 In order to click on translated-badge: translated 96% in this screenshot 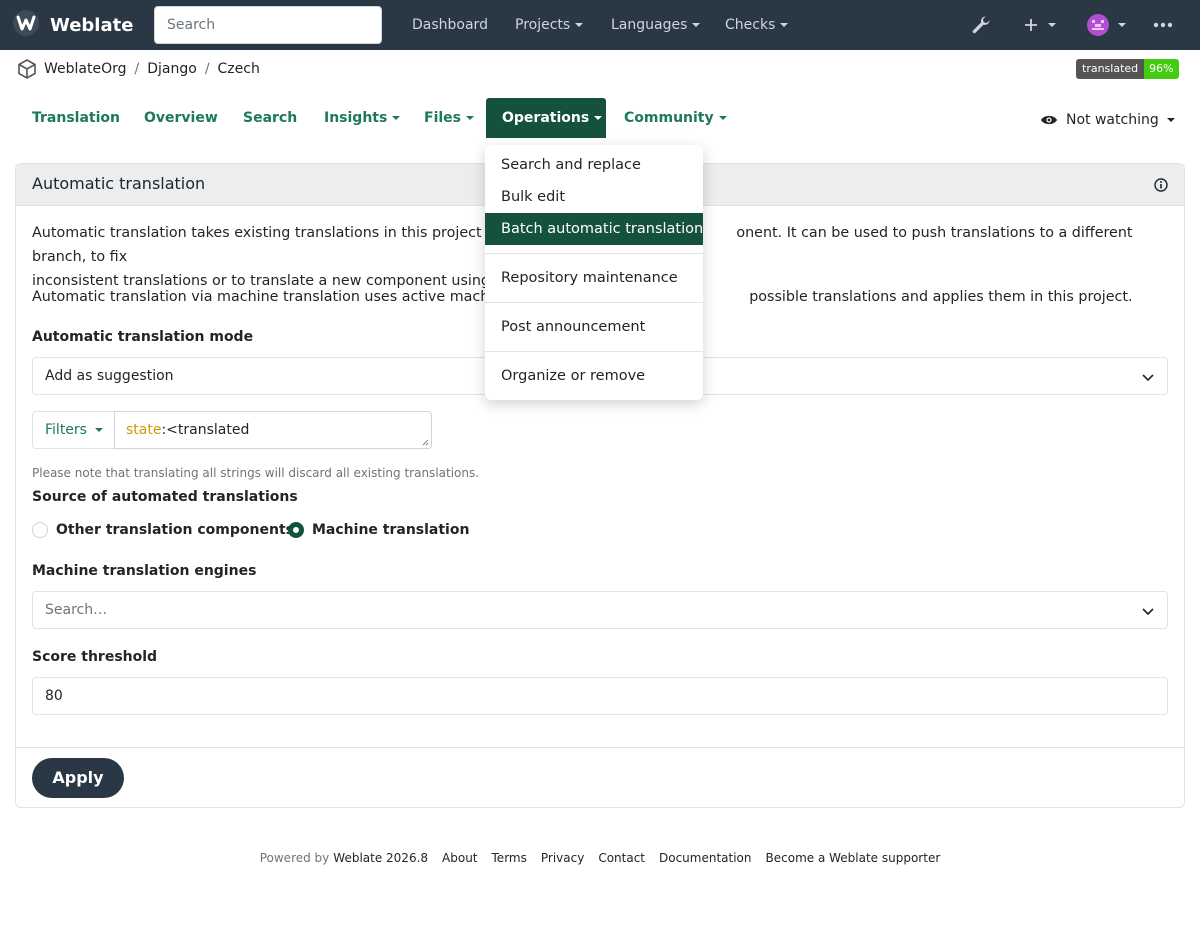, I will do `click(1127, 69)`.